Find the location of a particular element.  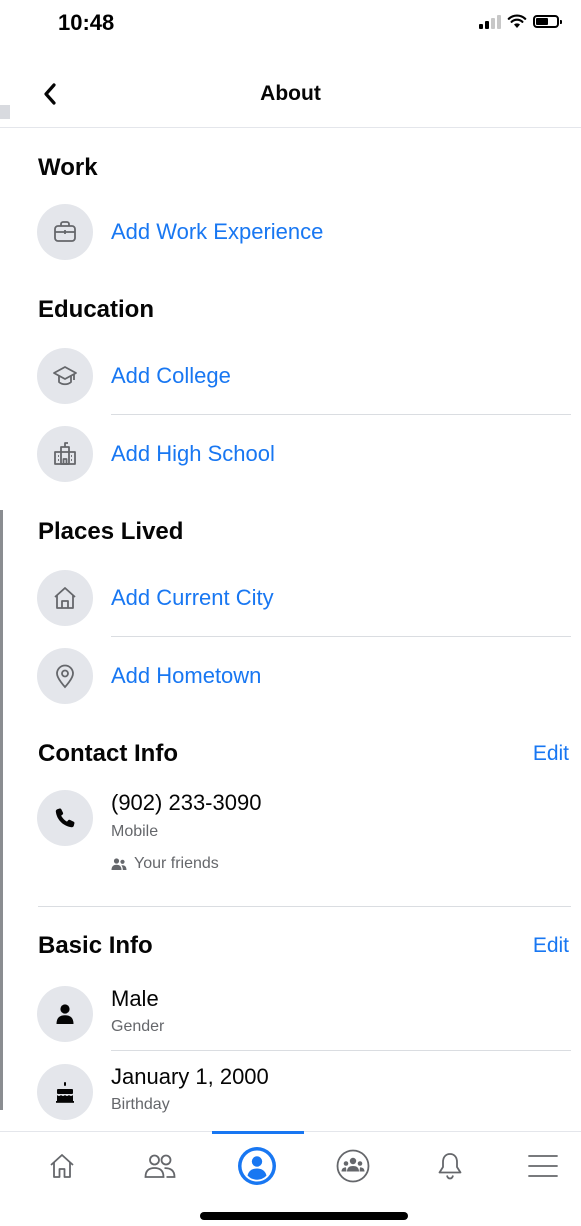

gender-label: Gender is located at coordinates (138, 1026).